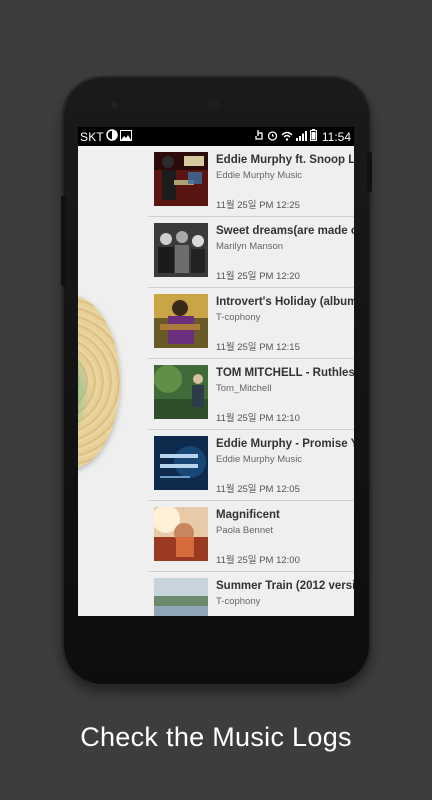  What do you see at coordinates (250, 246) in the screenshot?
I see `song-artist: Marilyn Manson` at bounding box center [250, 246].